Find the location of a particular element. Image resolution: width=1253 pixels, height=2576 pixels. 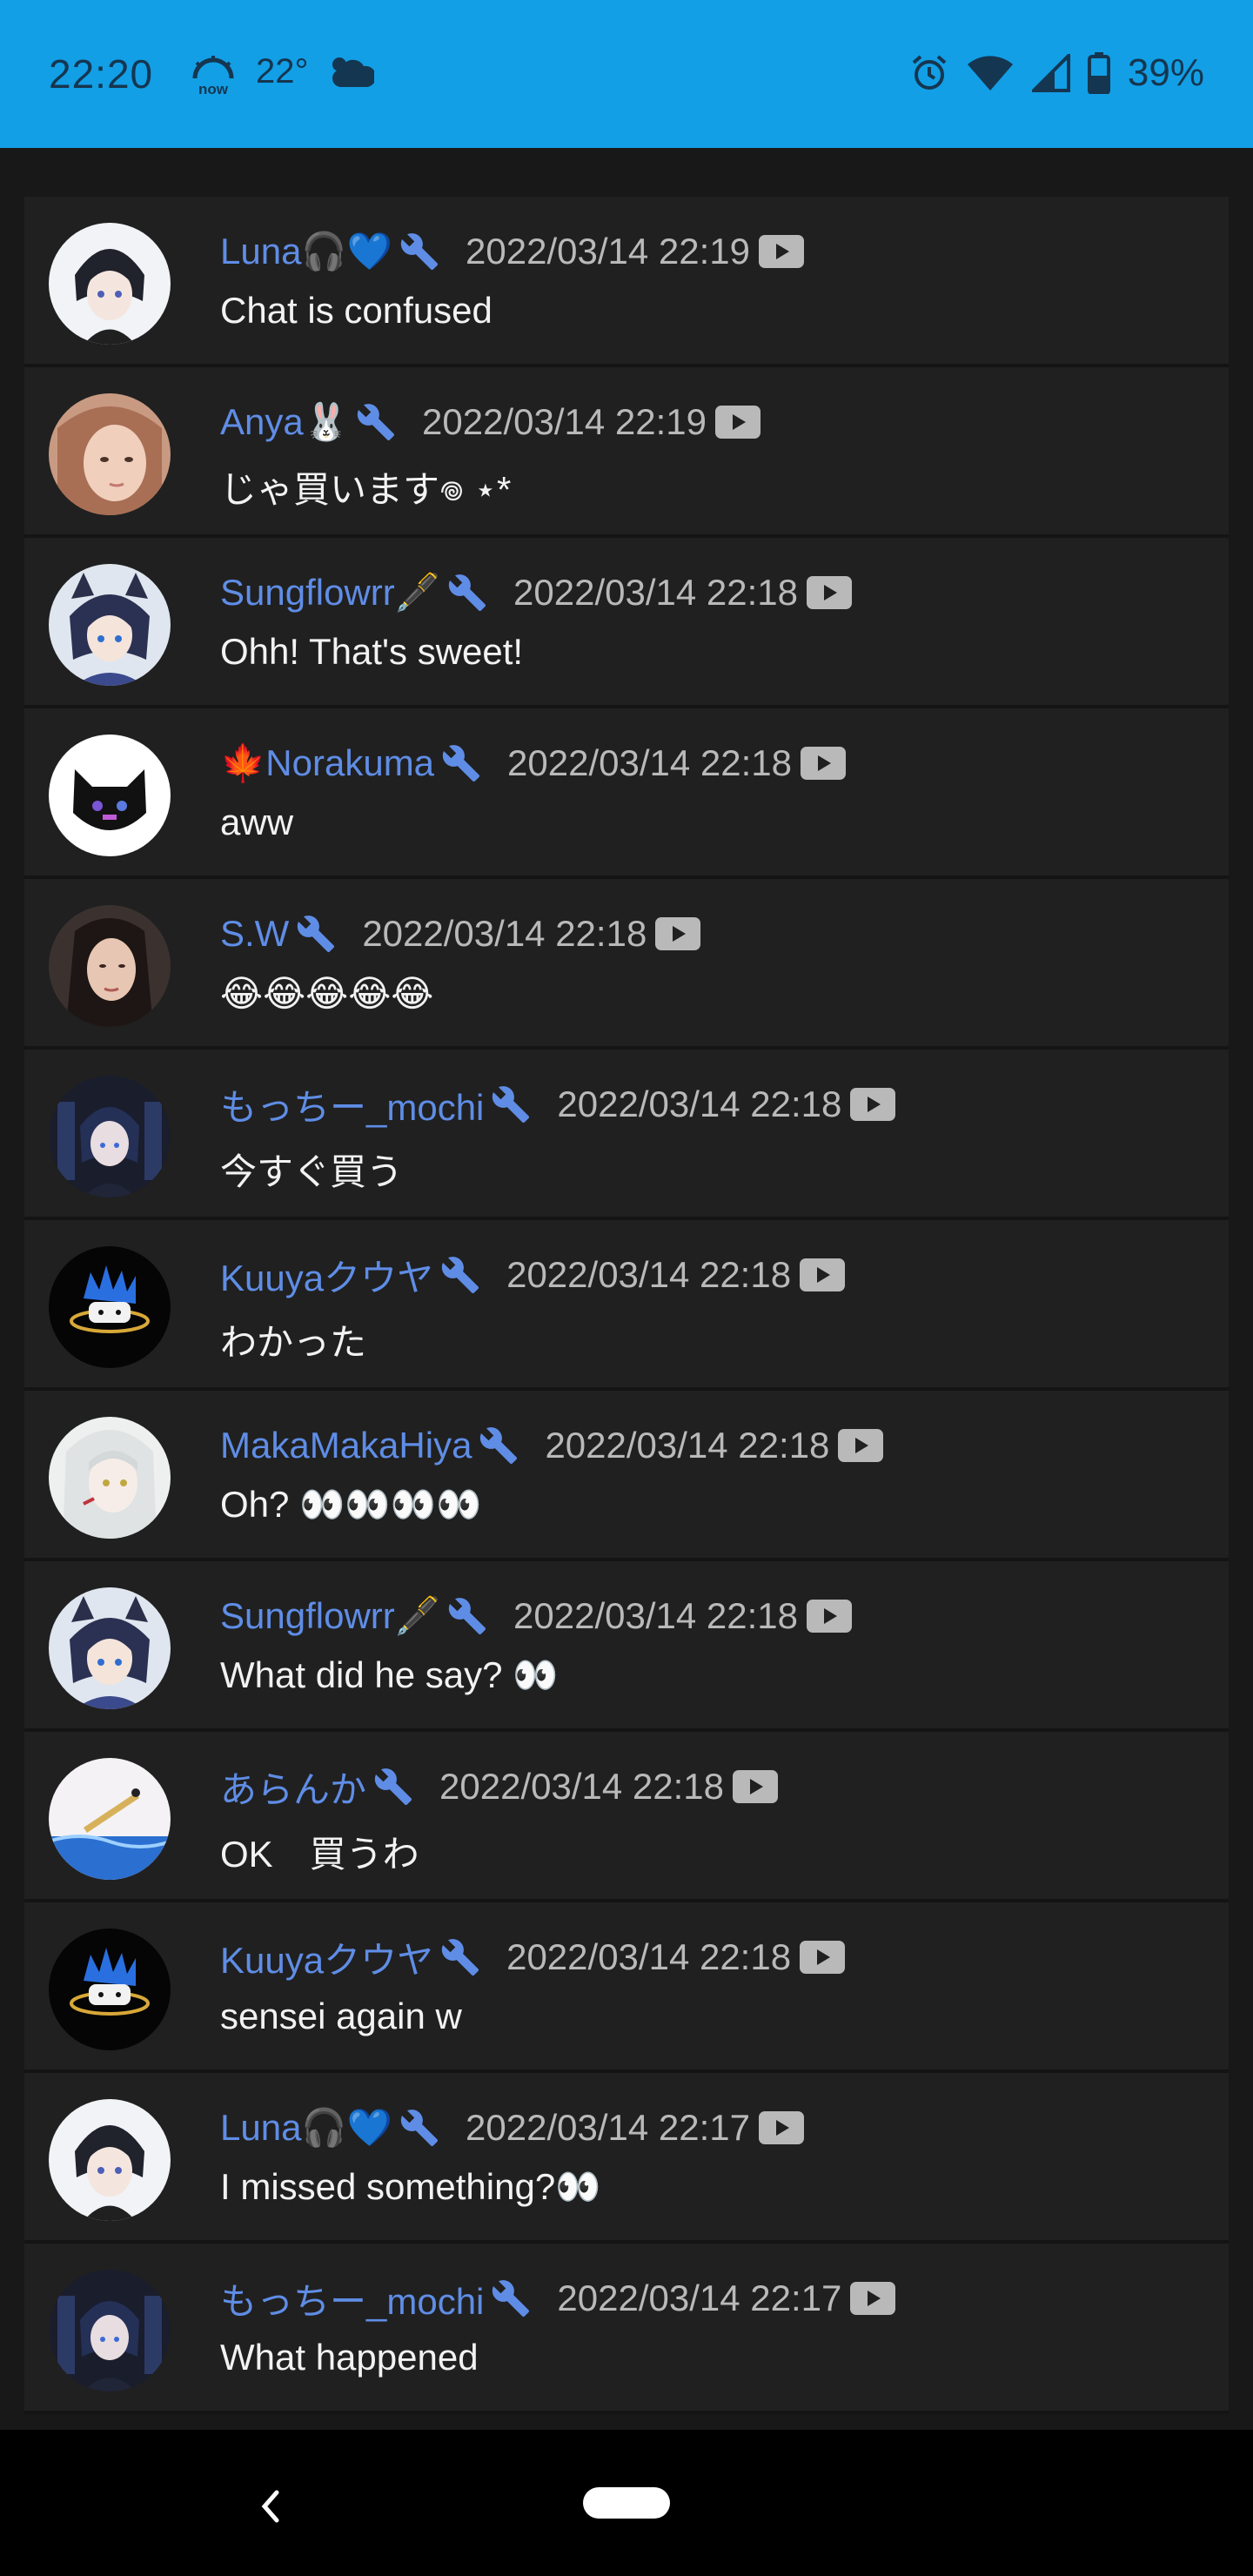

author-name: Anya🐰 is located at coordinates (284, 422).